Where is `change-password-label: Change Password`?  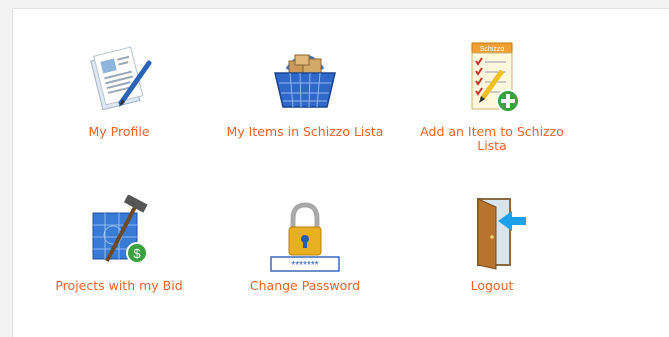 change-password-label: Change Password is located at coordinates (305, 285).